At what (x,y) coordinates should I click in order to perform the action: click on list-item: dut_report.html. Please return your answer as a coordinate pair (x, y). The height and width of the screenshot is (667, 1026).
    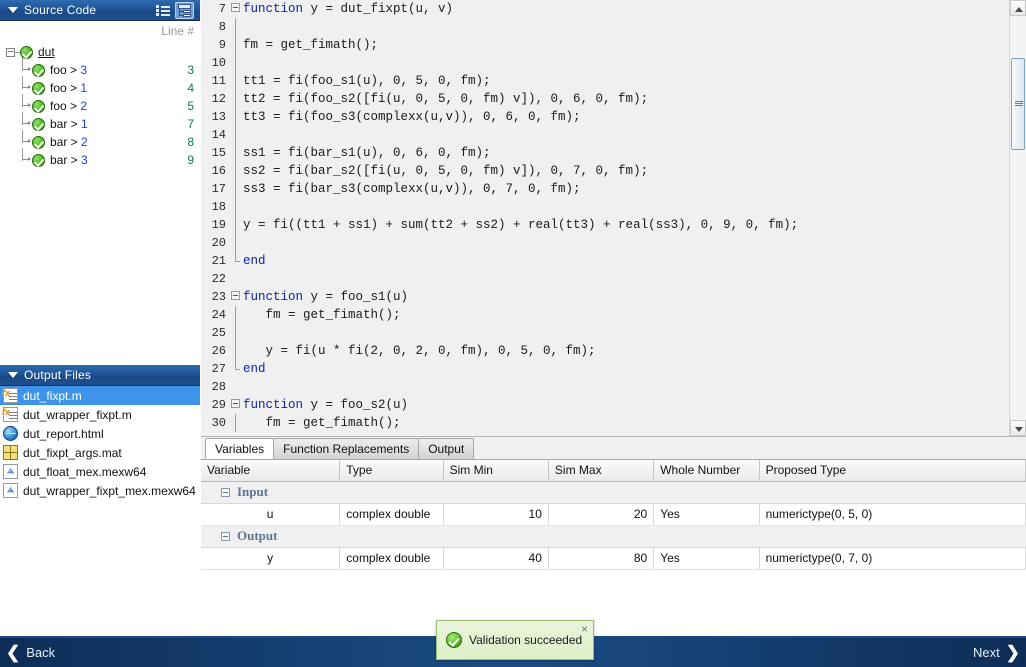
    Looking at the image, I should click on (100, 433).